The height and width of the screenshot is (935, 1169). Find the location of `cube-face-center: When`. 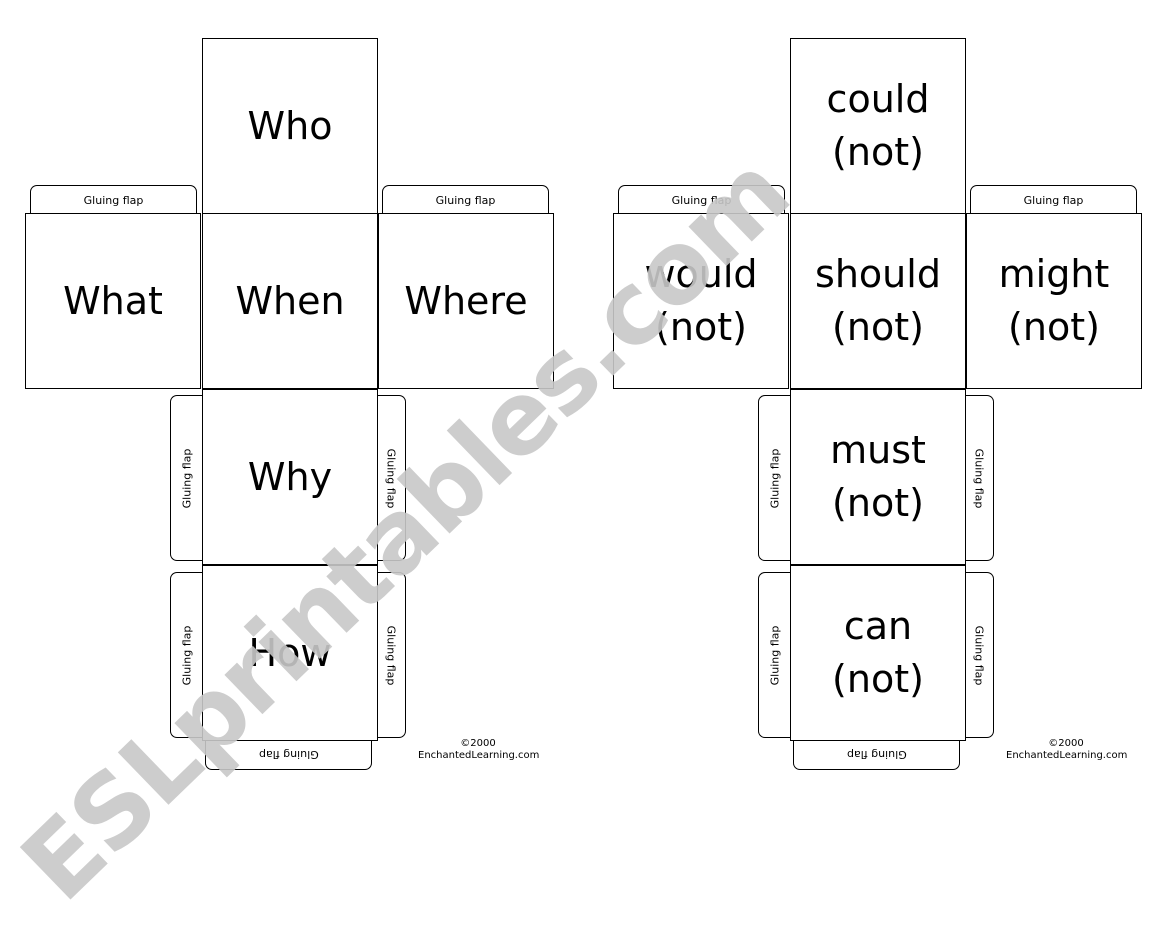

cube-face-center: When is located at coordinates (290, 301).